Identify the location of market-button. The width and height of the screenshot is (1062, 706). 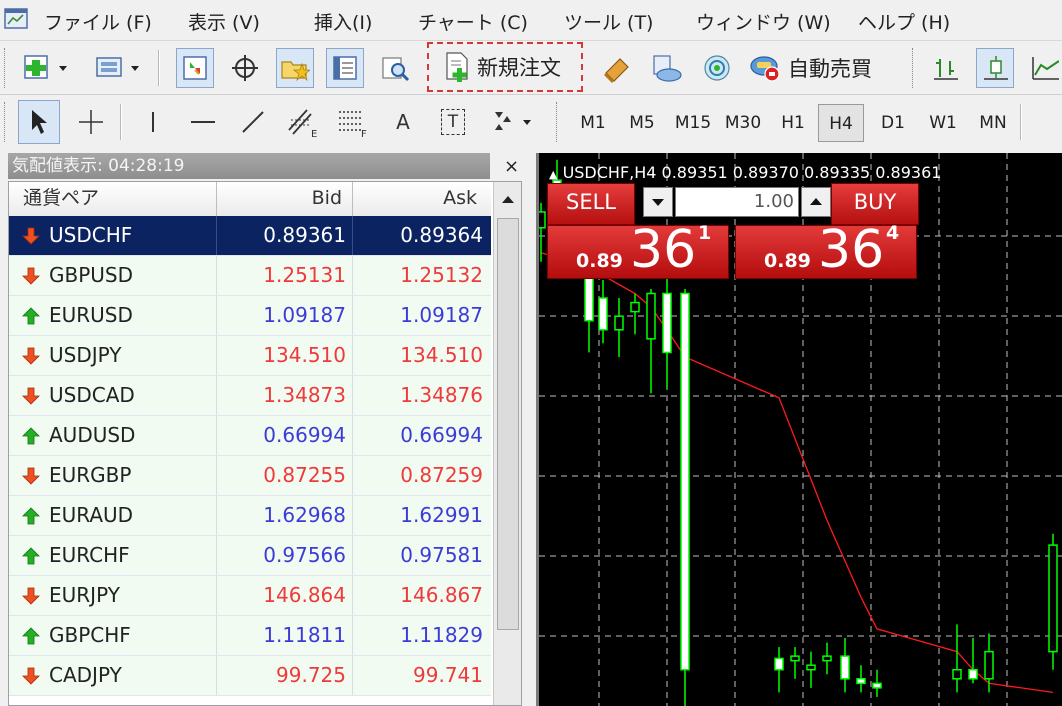
(717, 68).